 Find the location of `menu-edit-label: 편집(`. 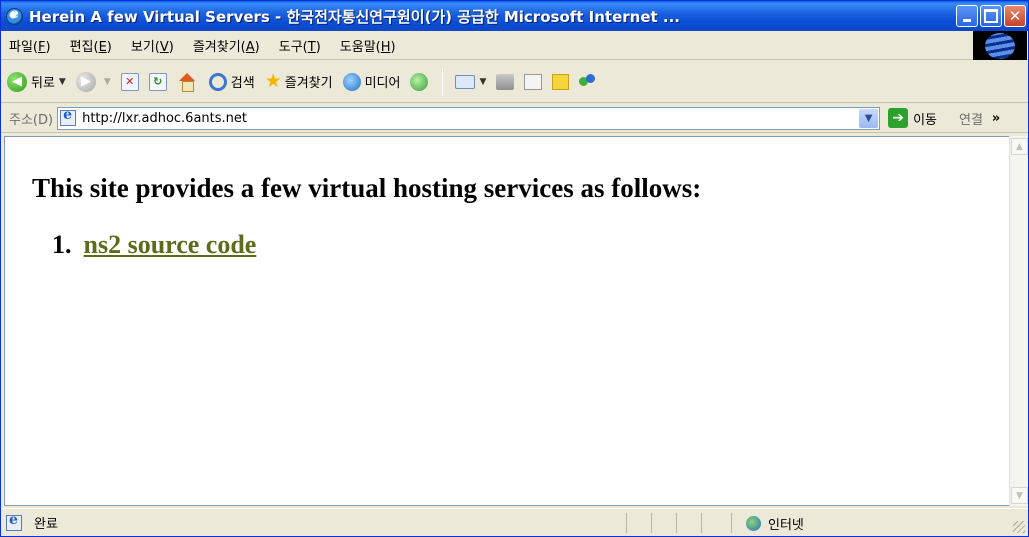

menu-edit-label: 편집( is located at coordinates (84, 47).